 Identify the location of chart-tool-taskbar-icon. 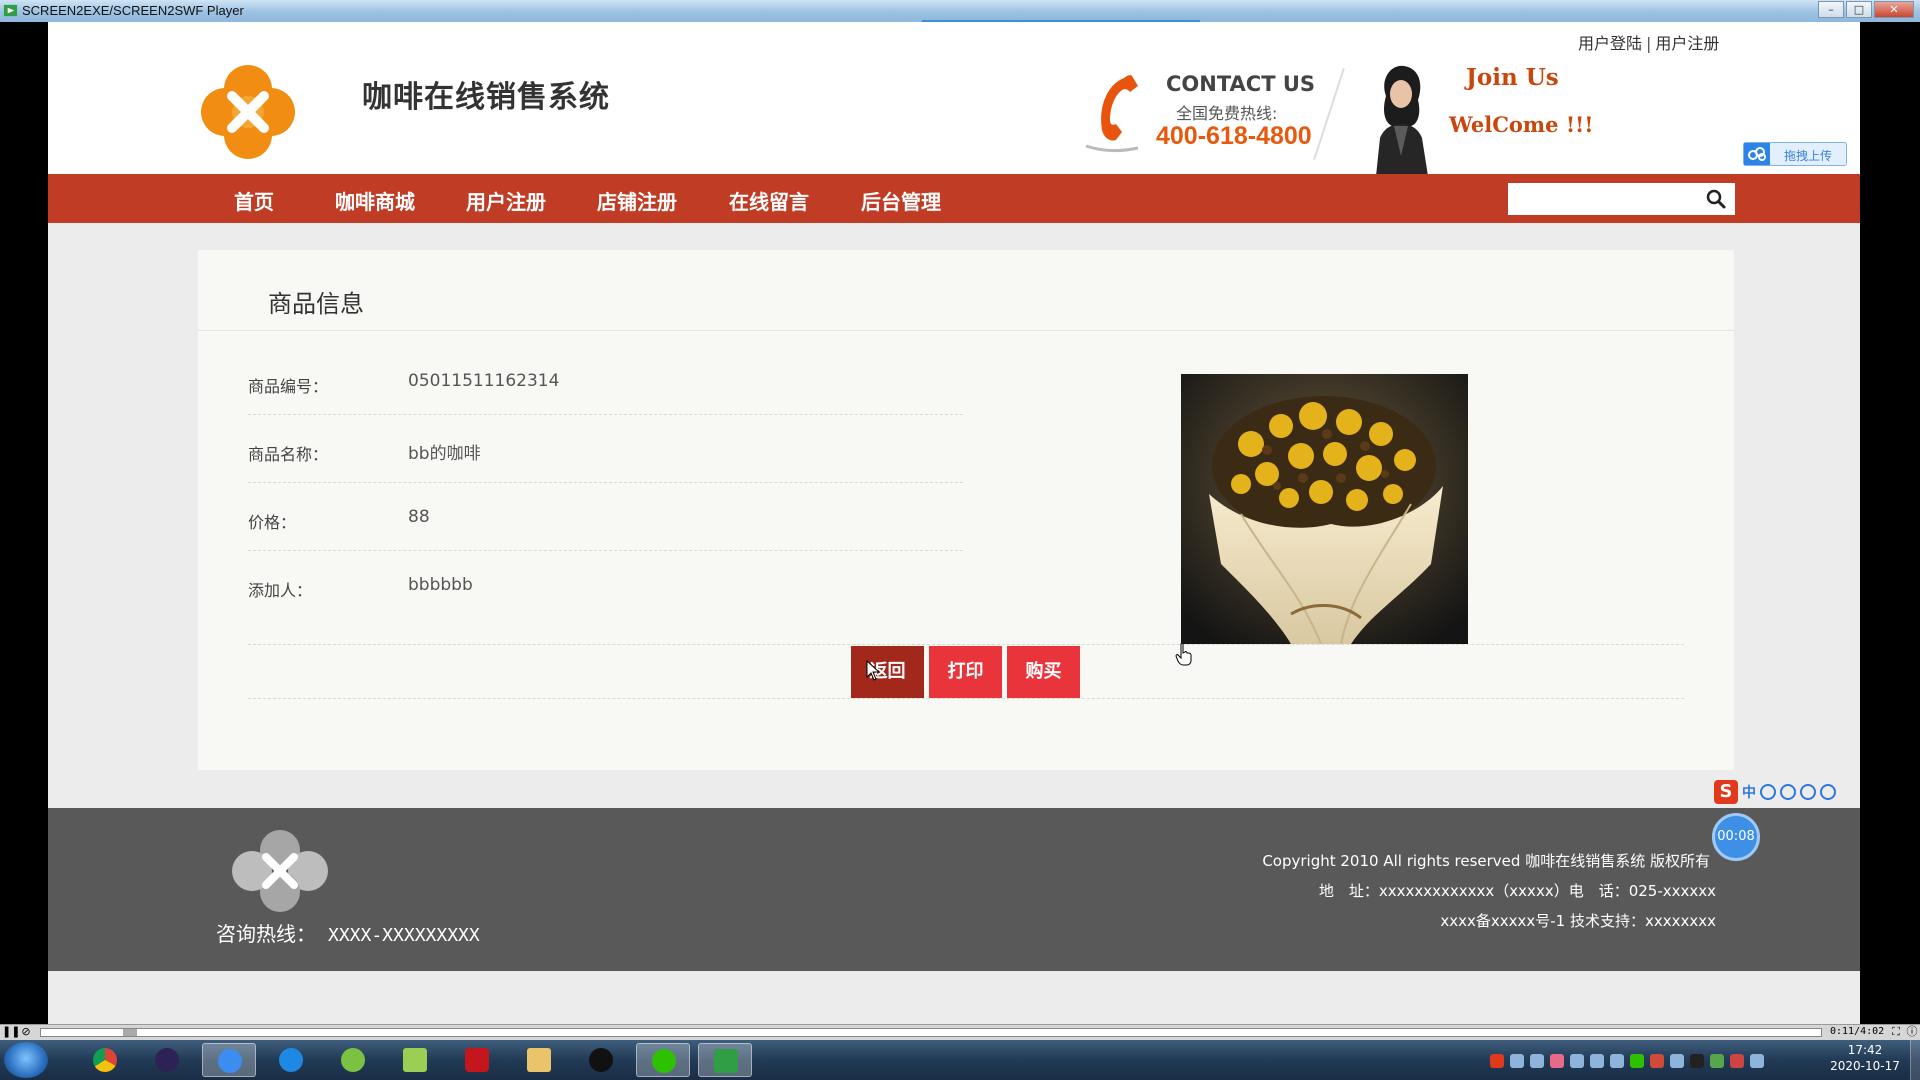
(415, 1060).